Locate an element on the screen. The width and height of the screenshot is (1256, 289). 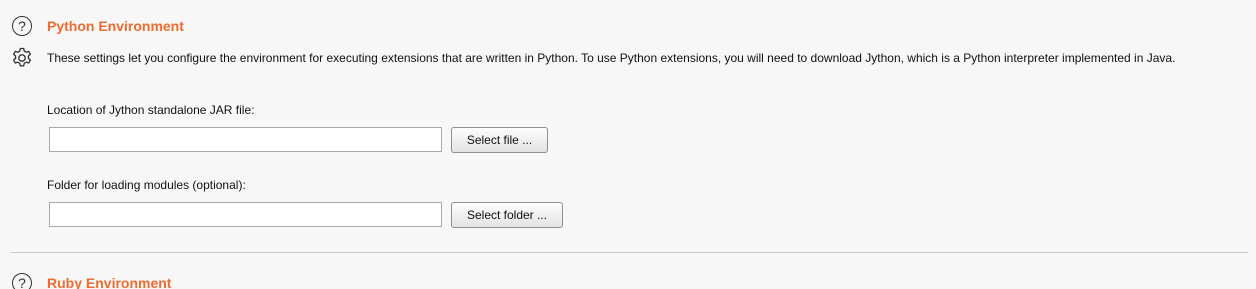
module-folder-label: Folder for loading modules (optional): is located at coordinates (146, 185).